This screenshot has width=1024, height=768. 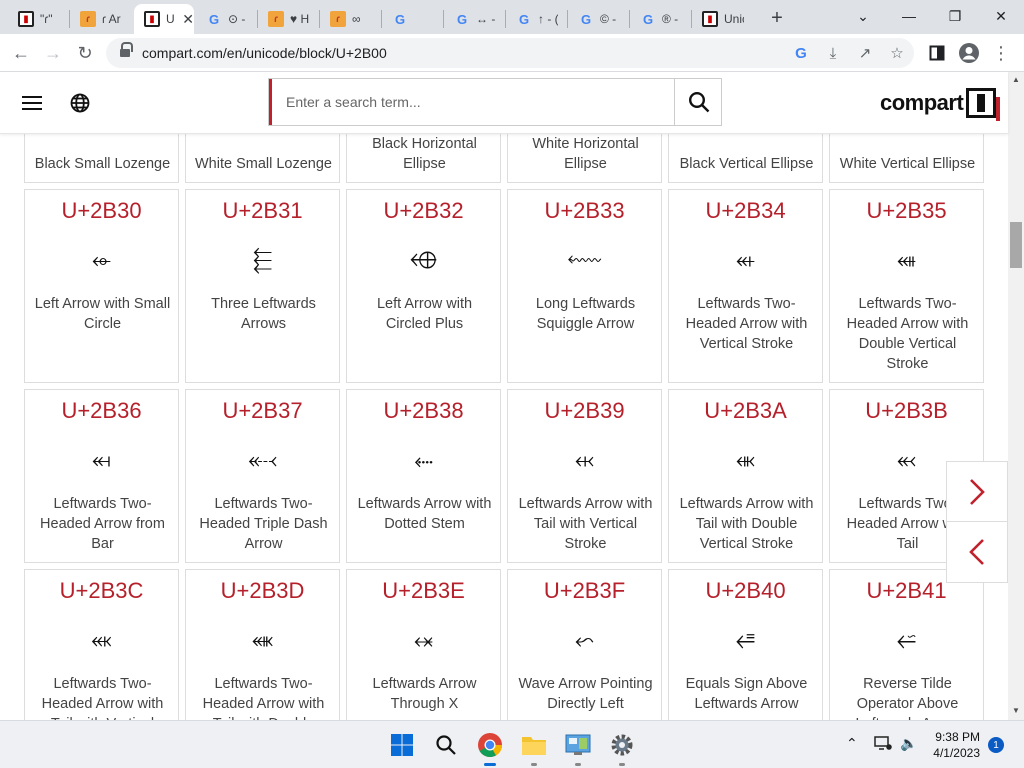 What do you see at coordinates (584, 211) in the screenshot?
I see `character-code: U+2B33` at bounding box center [584, 211].